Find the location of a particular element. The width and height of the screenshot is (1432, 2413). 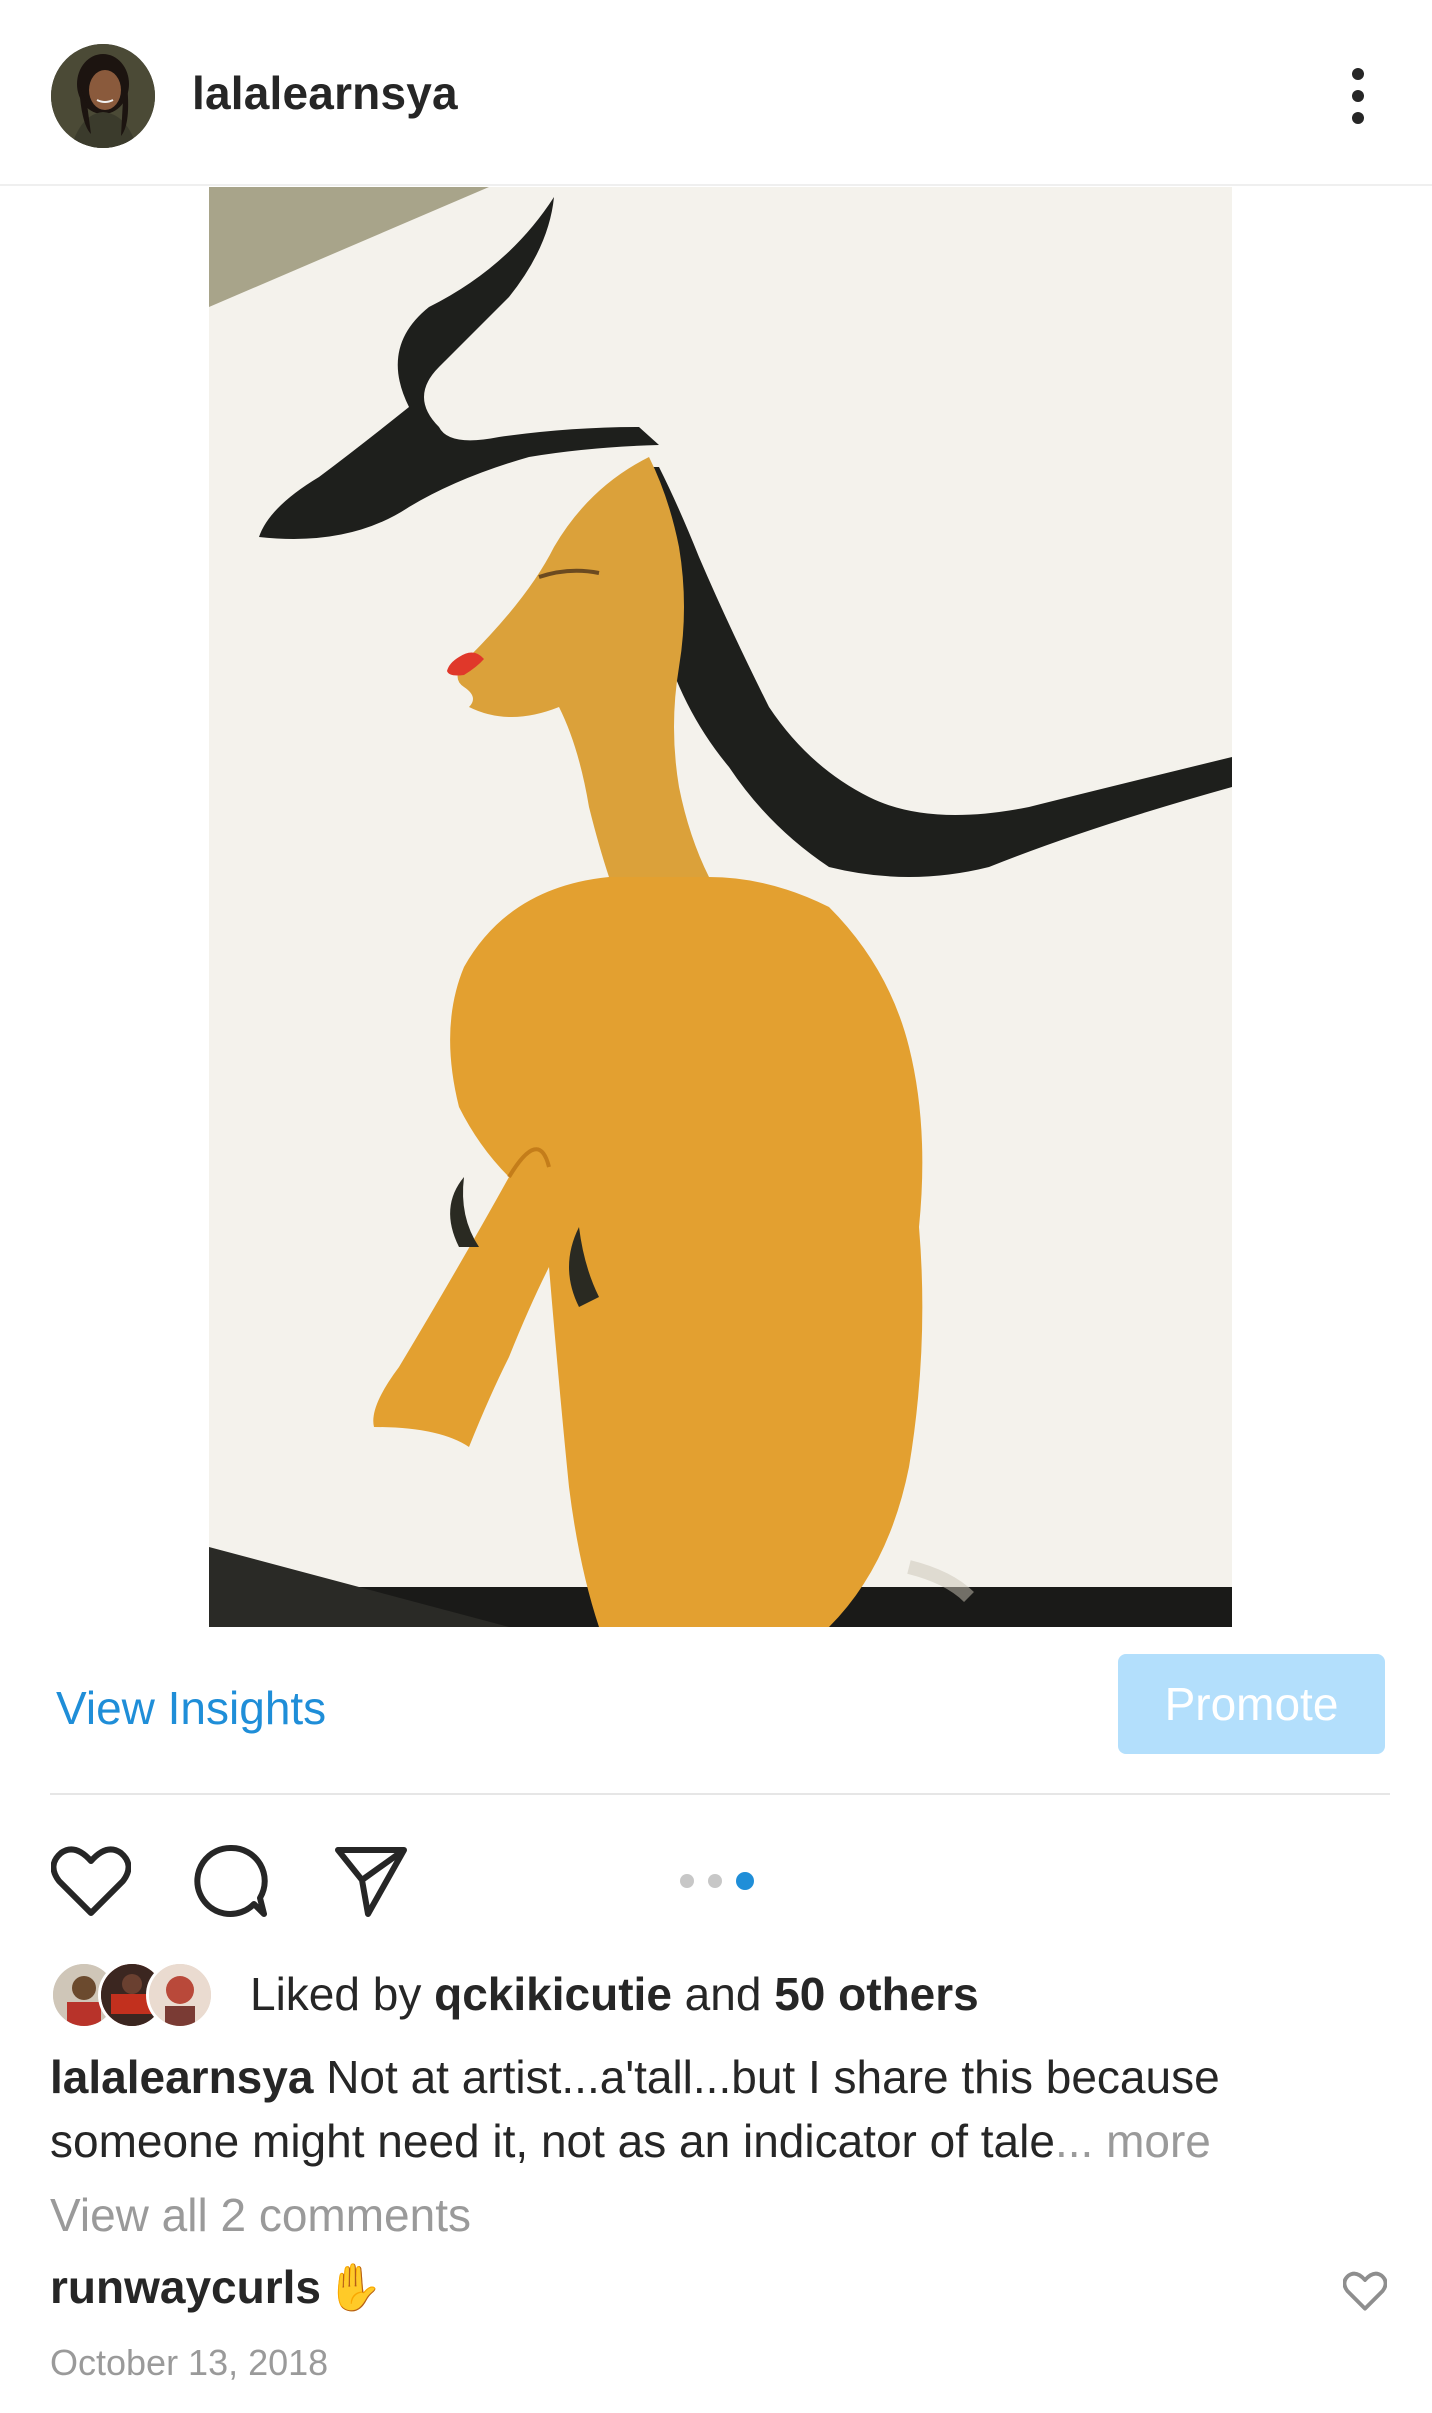

liker-avatar is located at coordinates (180, 1995).